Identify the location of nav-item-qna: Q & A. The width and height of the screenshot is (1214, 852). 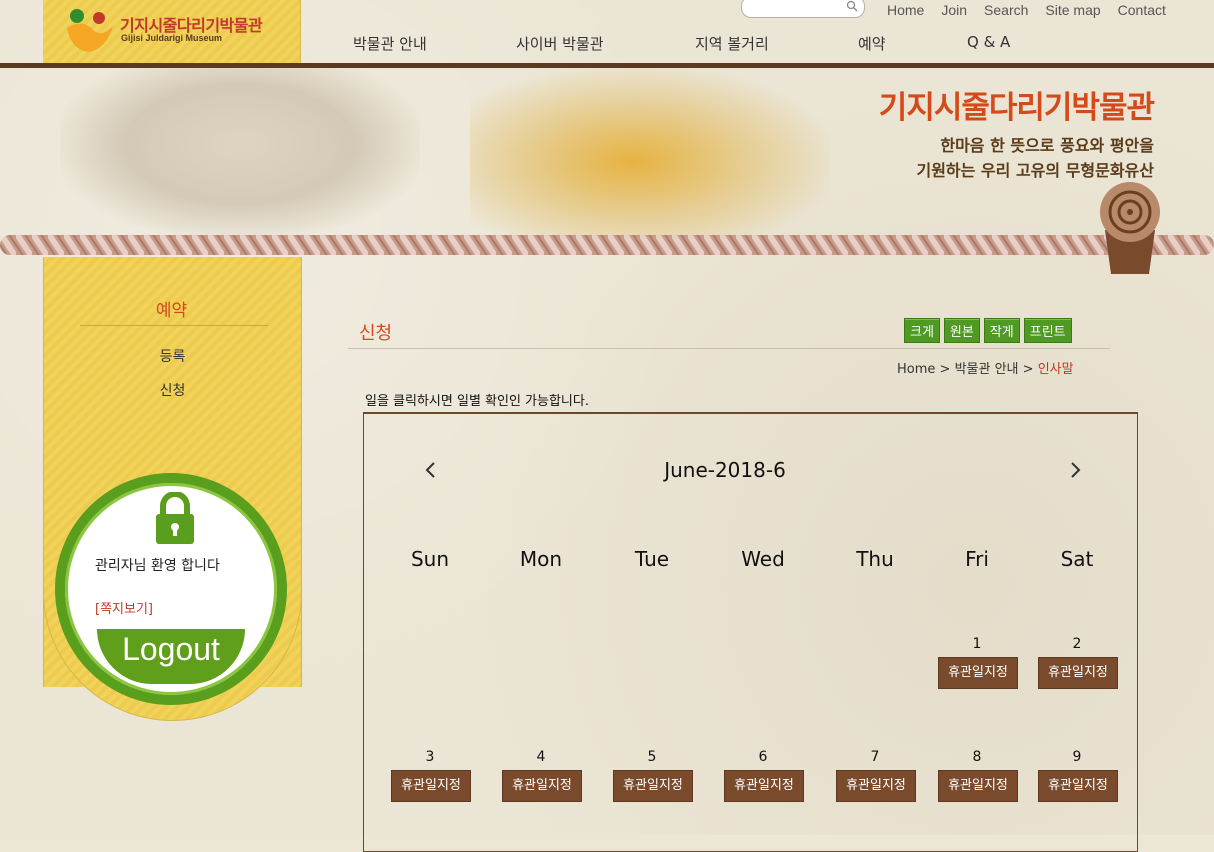
(988, 42).